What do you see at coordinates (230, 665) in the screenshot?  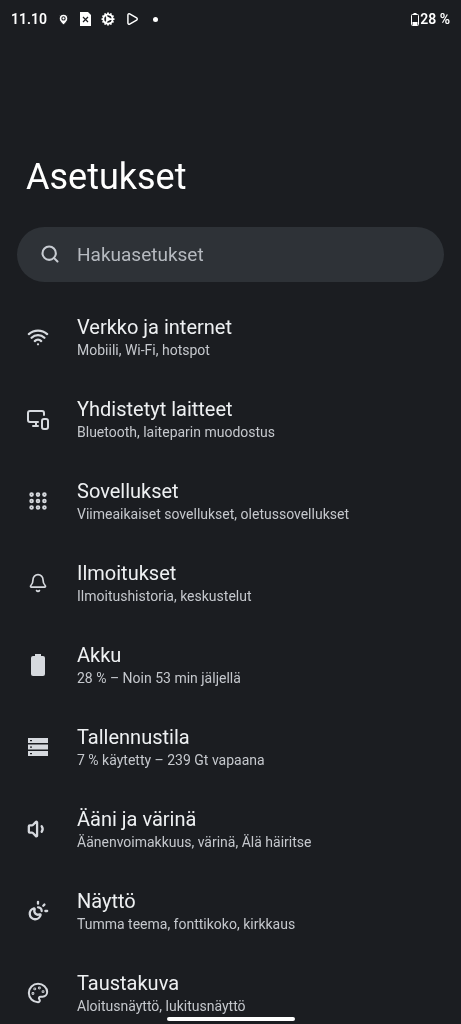 I see `settings-item: Akku 28 % – Noin 53 min jäljellä` at bounding box center [230, 665].